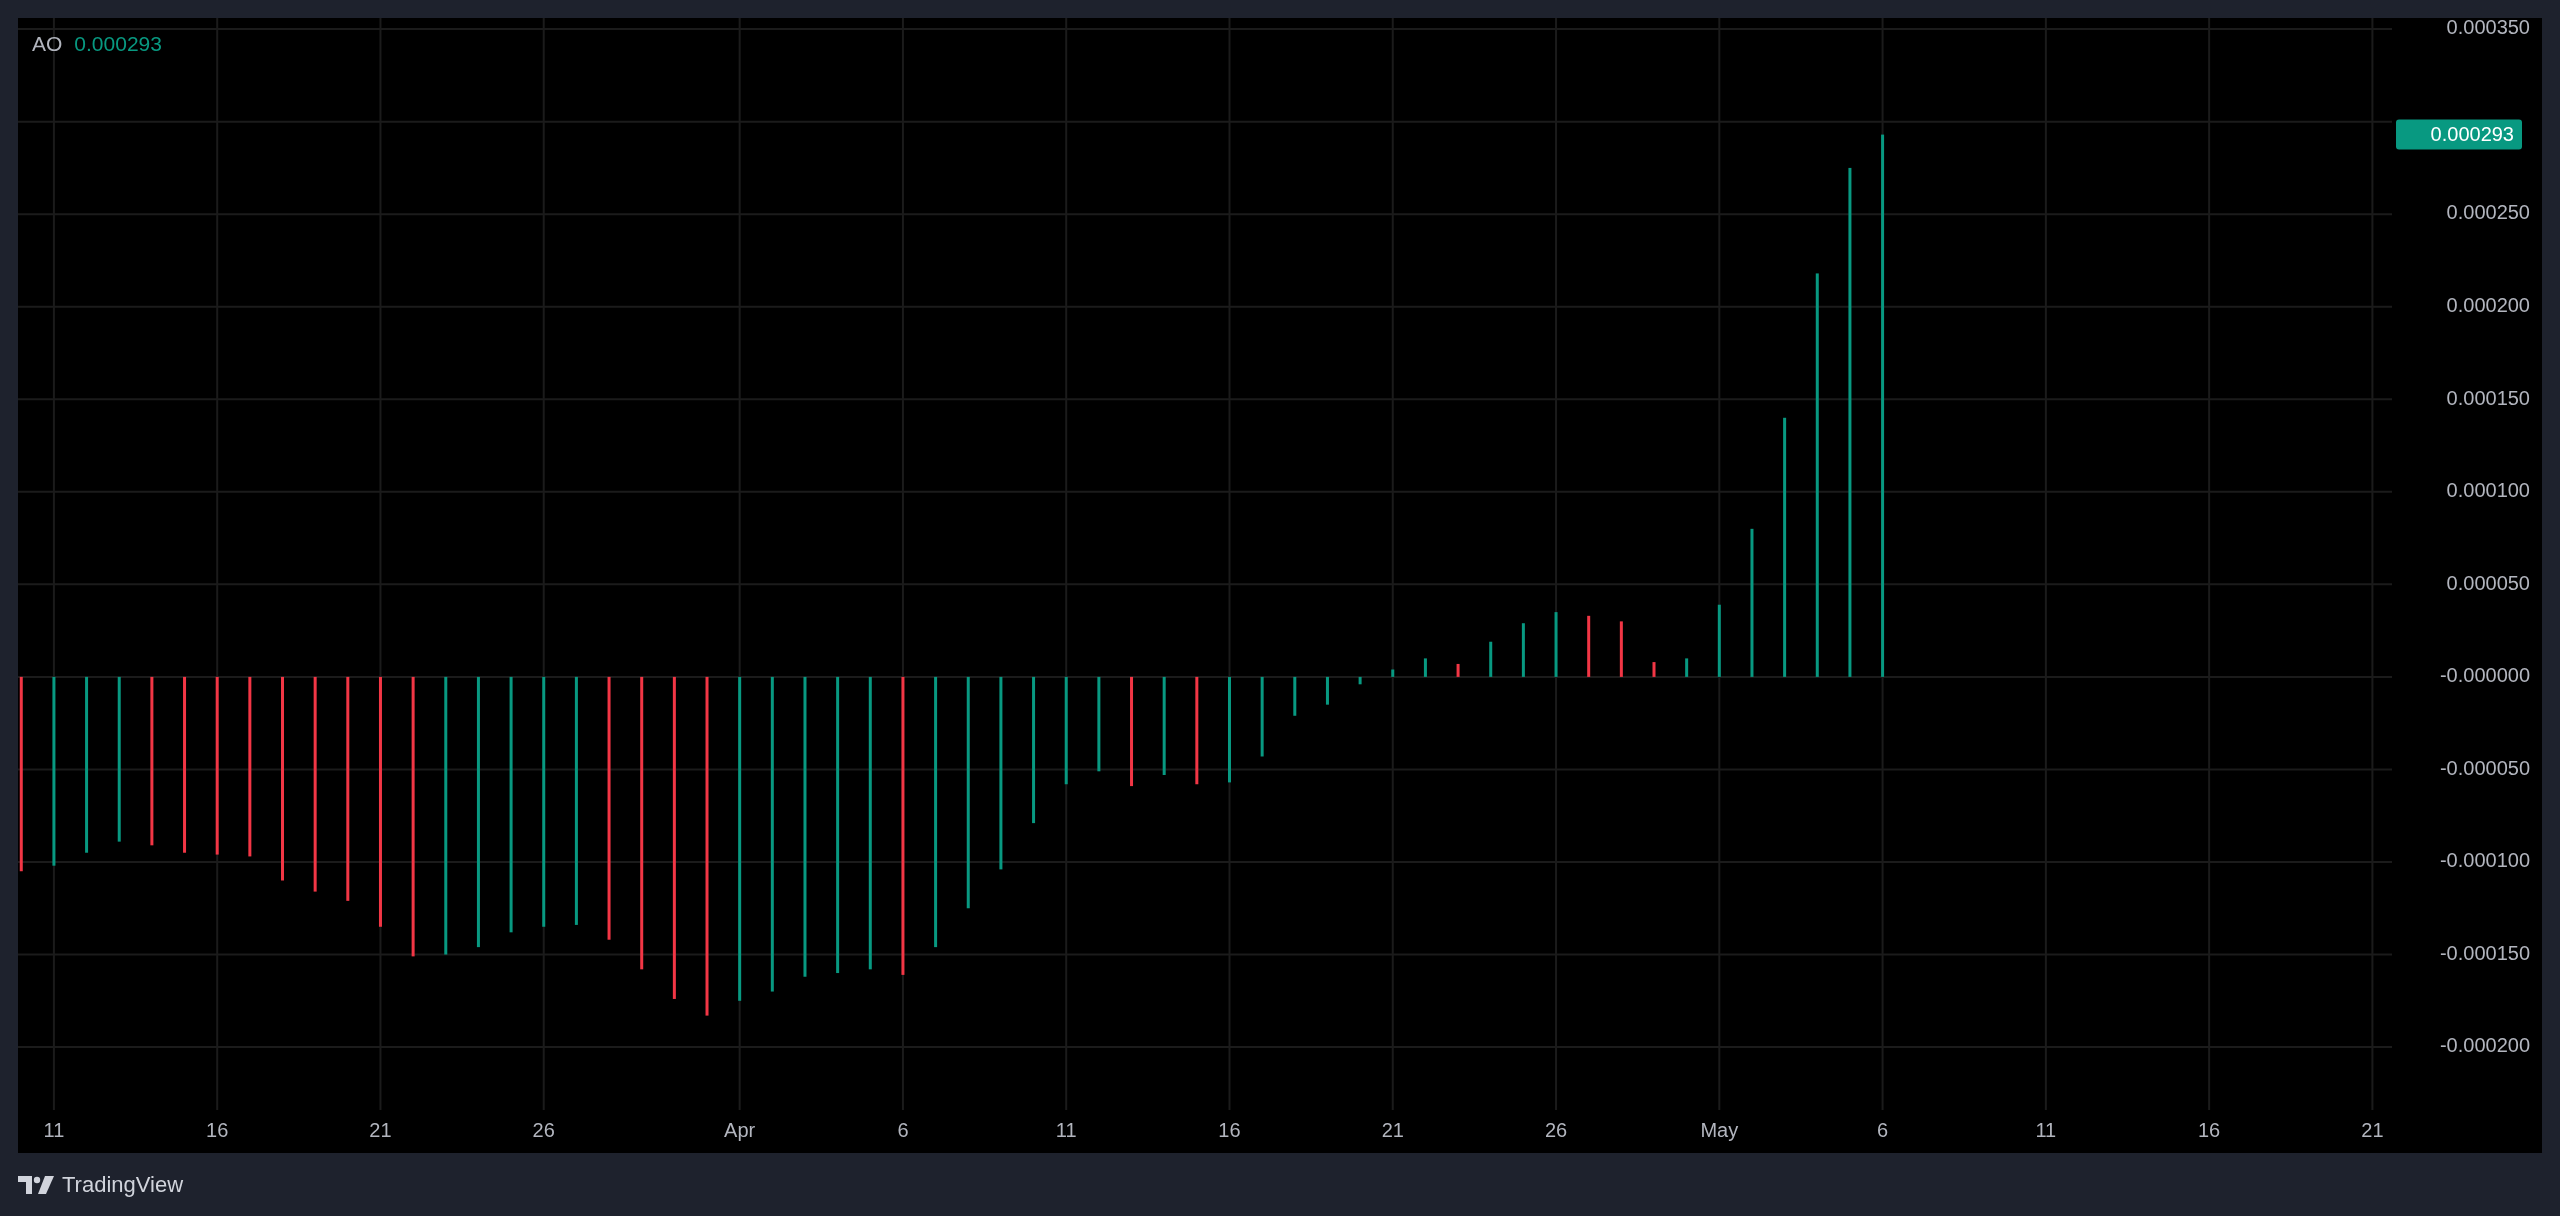 The height and width of the screenshot is (1216, 2560). Describe the element at coordinates (2484, 675) in the screenshot. I see `axis-label: -0.000000` at that location.